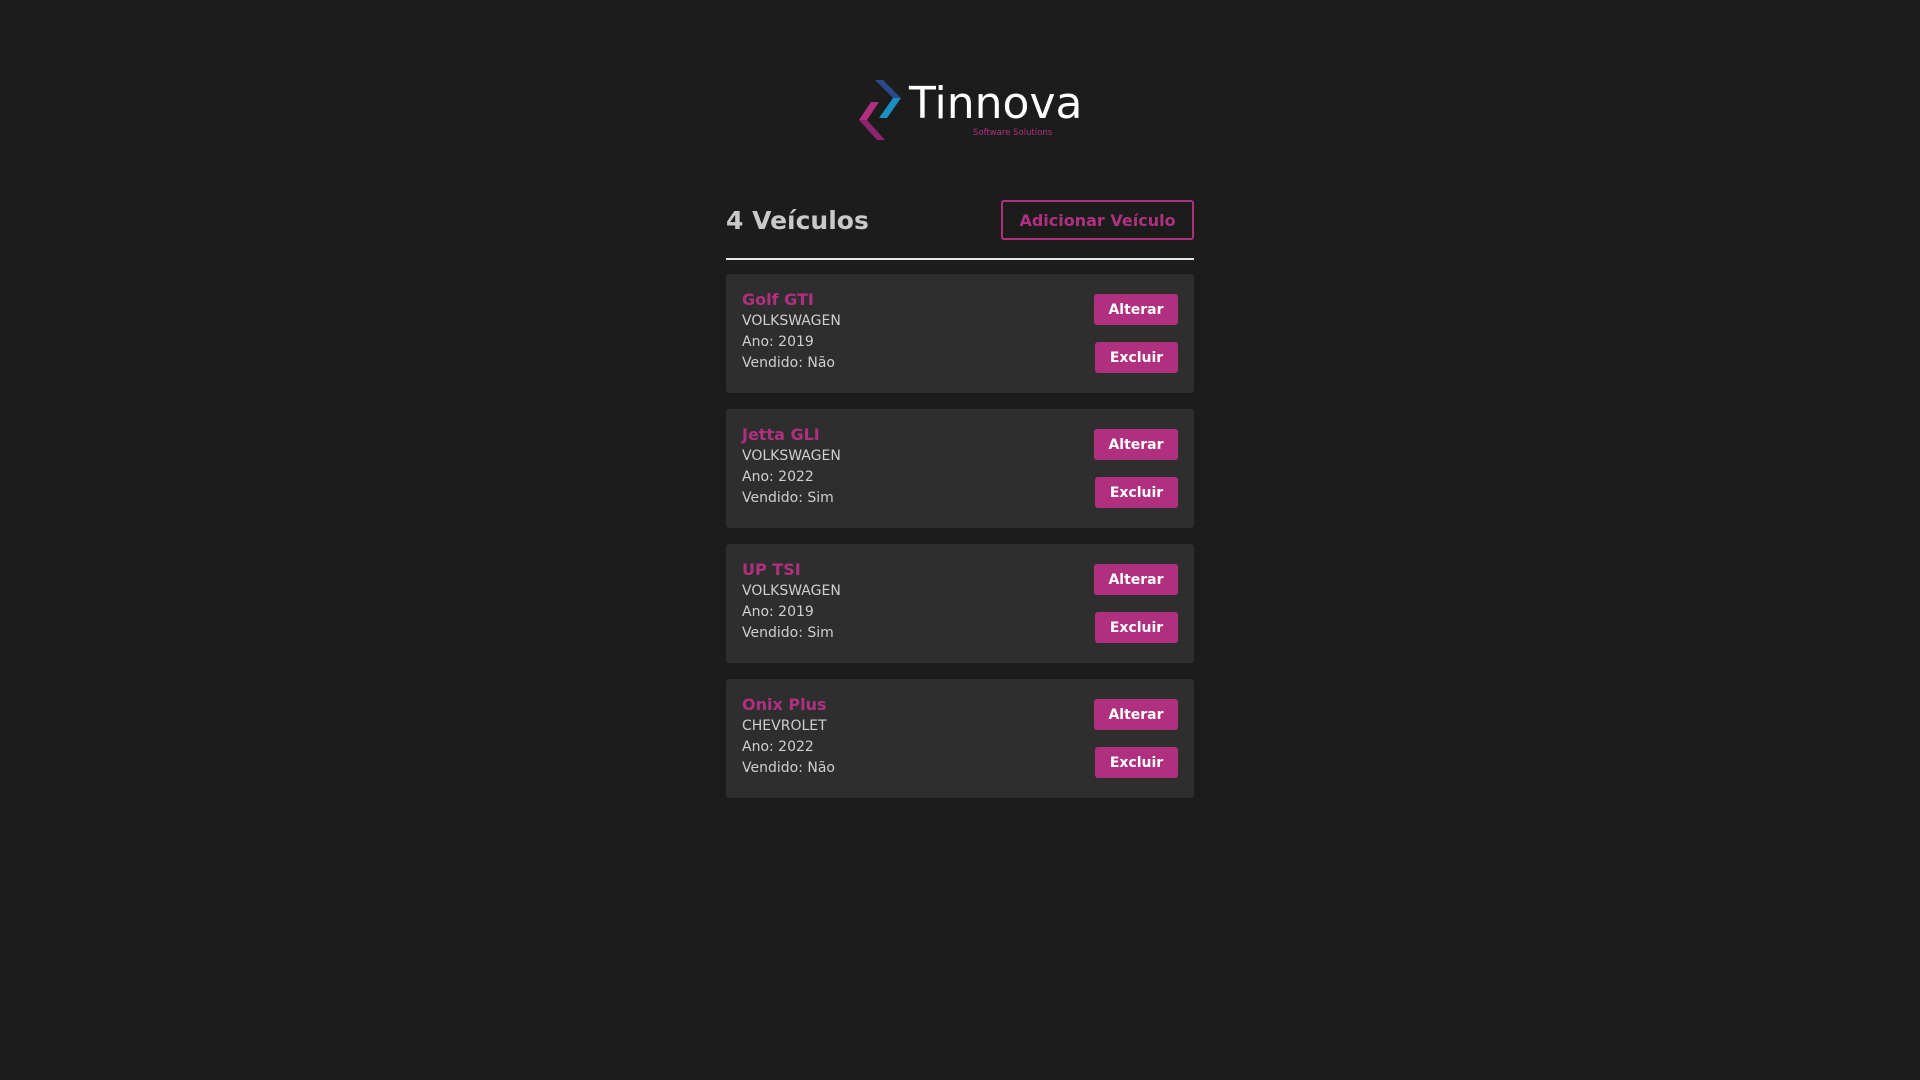  Describe the element at coordinates (880, 110) in the screenshot. I see `tinnova-mark-icon` at that location.